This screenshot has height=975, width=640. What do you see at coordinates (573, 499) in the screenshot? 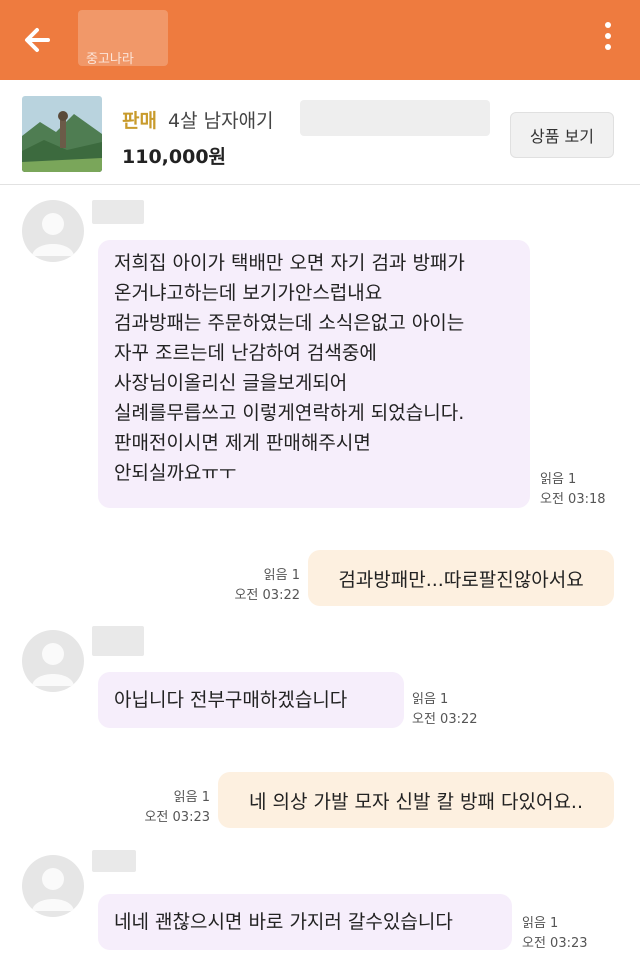
I see `message-time: 오전 03:18` at bounding box center [573, 499].